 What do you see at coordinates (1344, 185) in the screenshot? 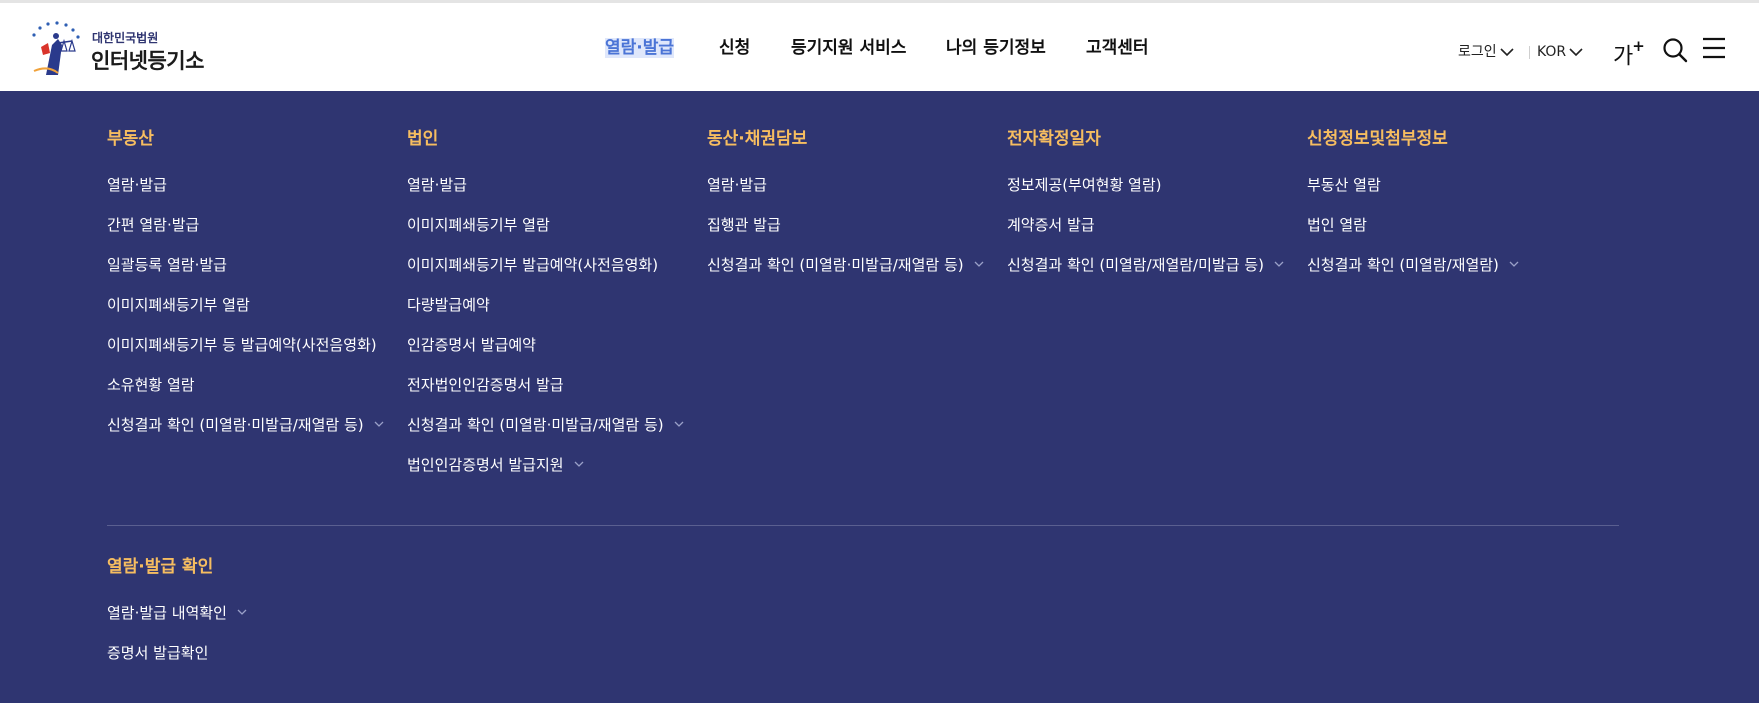
I see `menu-link-label: 부동산 열람` at bounding box center [1344, 185].